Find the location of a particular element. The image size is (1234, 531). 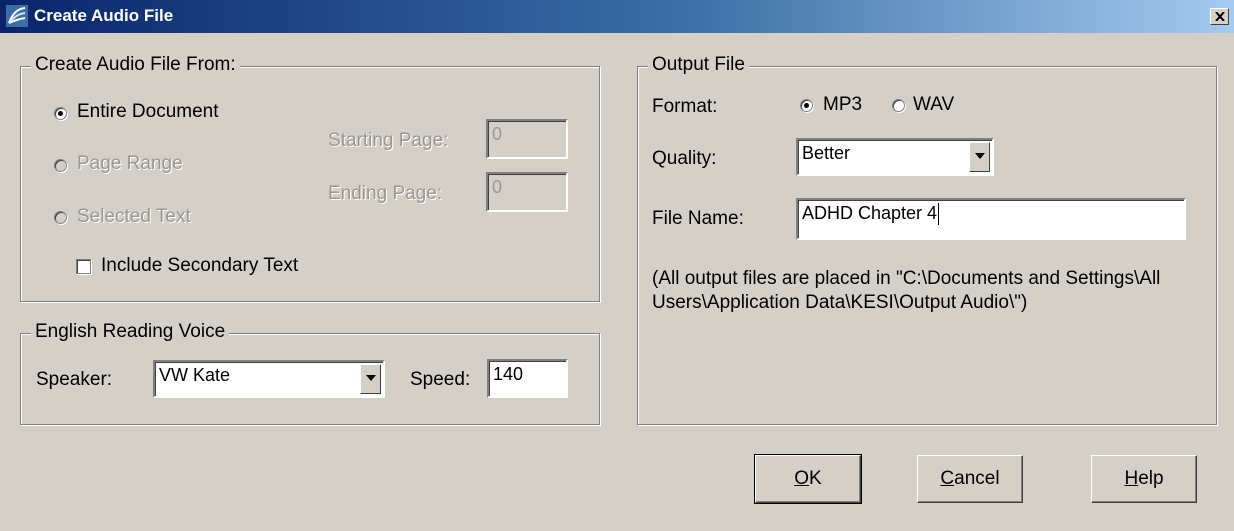

close-icon is located at coordinates (1220, 16).